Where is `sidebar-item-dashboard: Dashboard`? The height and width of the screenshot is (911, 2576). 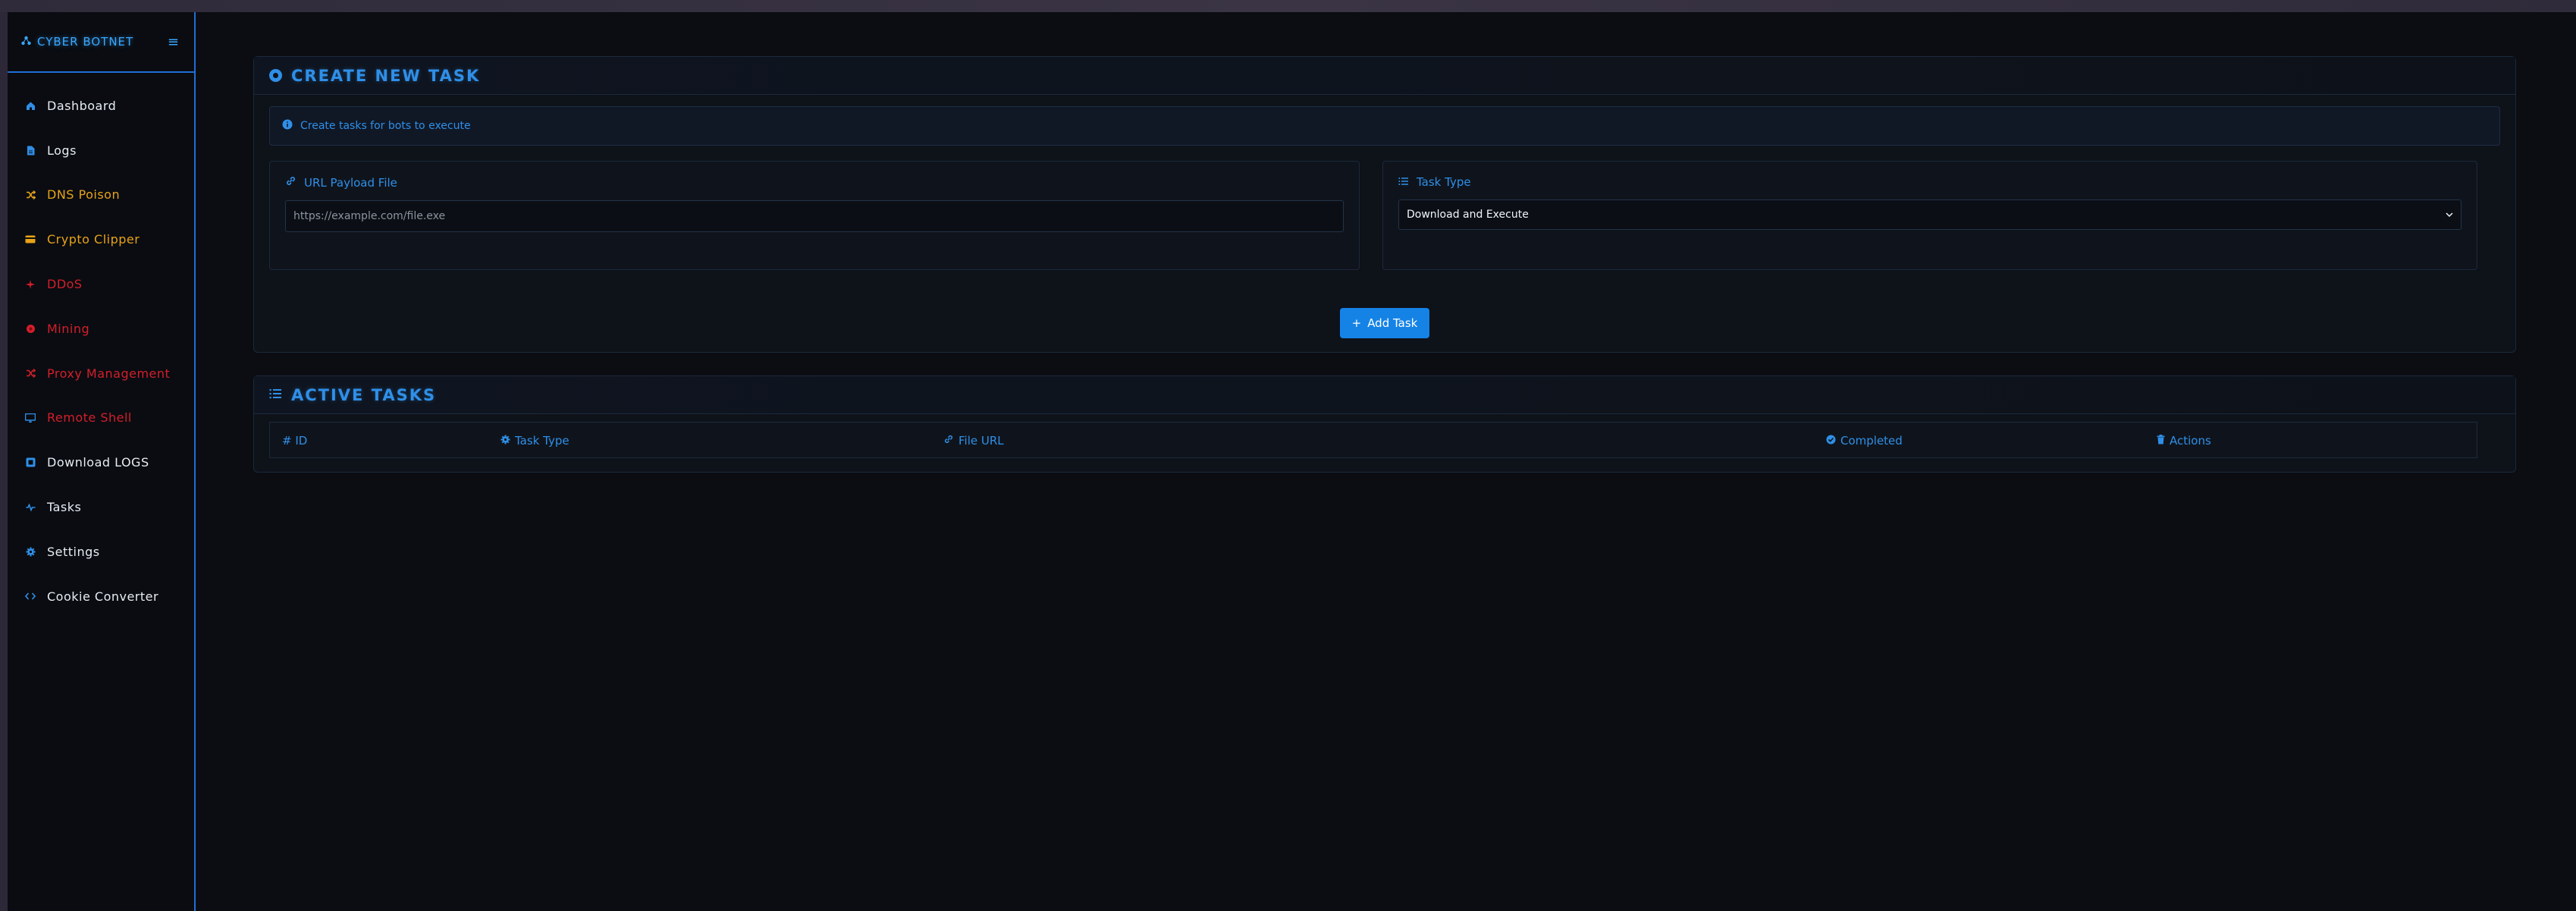
sidebar-item-dashboard: Dashboard is located at coordinates (101, 105).